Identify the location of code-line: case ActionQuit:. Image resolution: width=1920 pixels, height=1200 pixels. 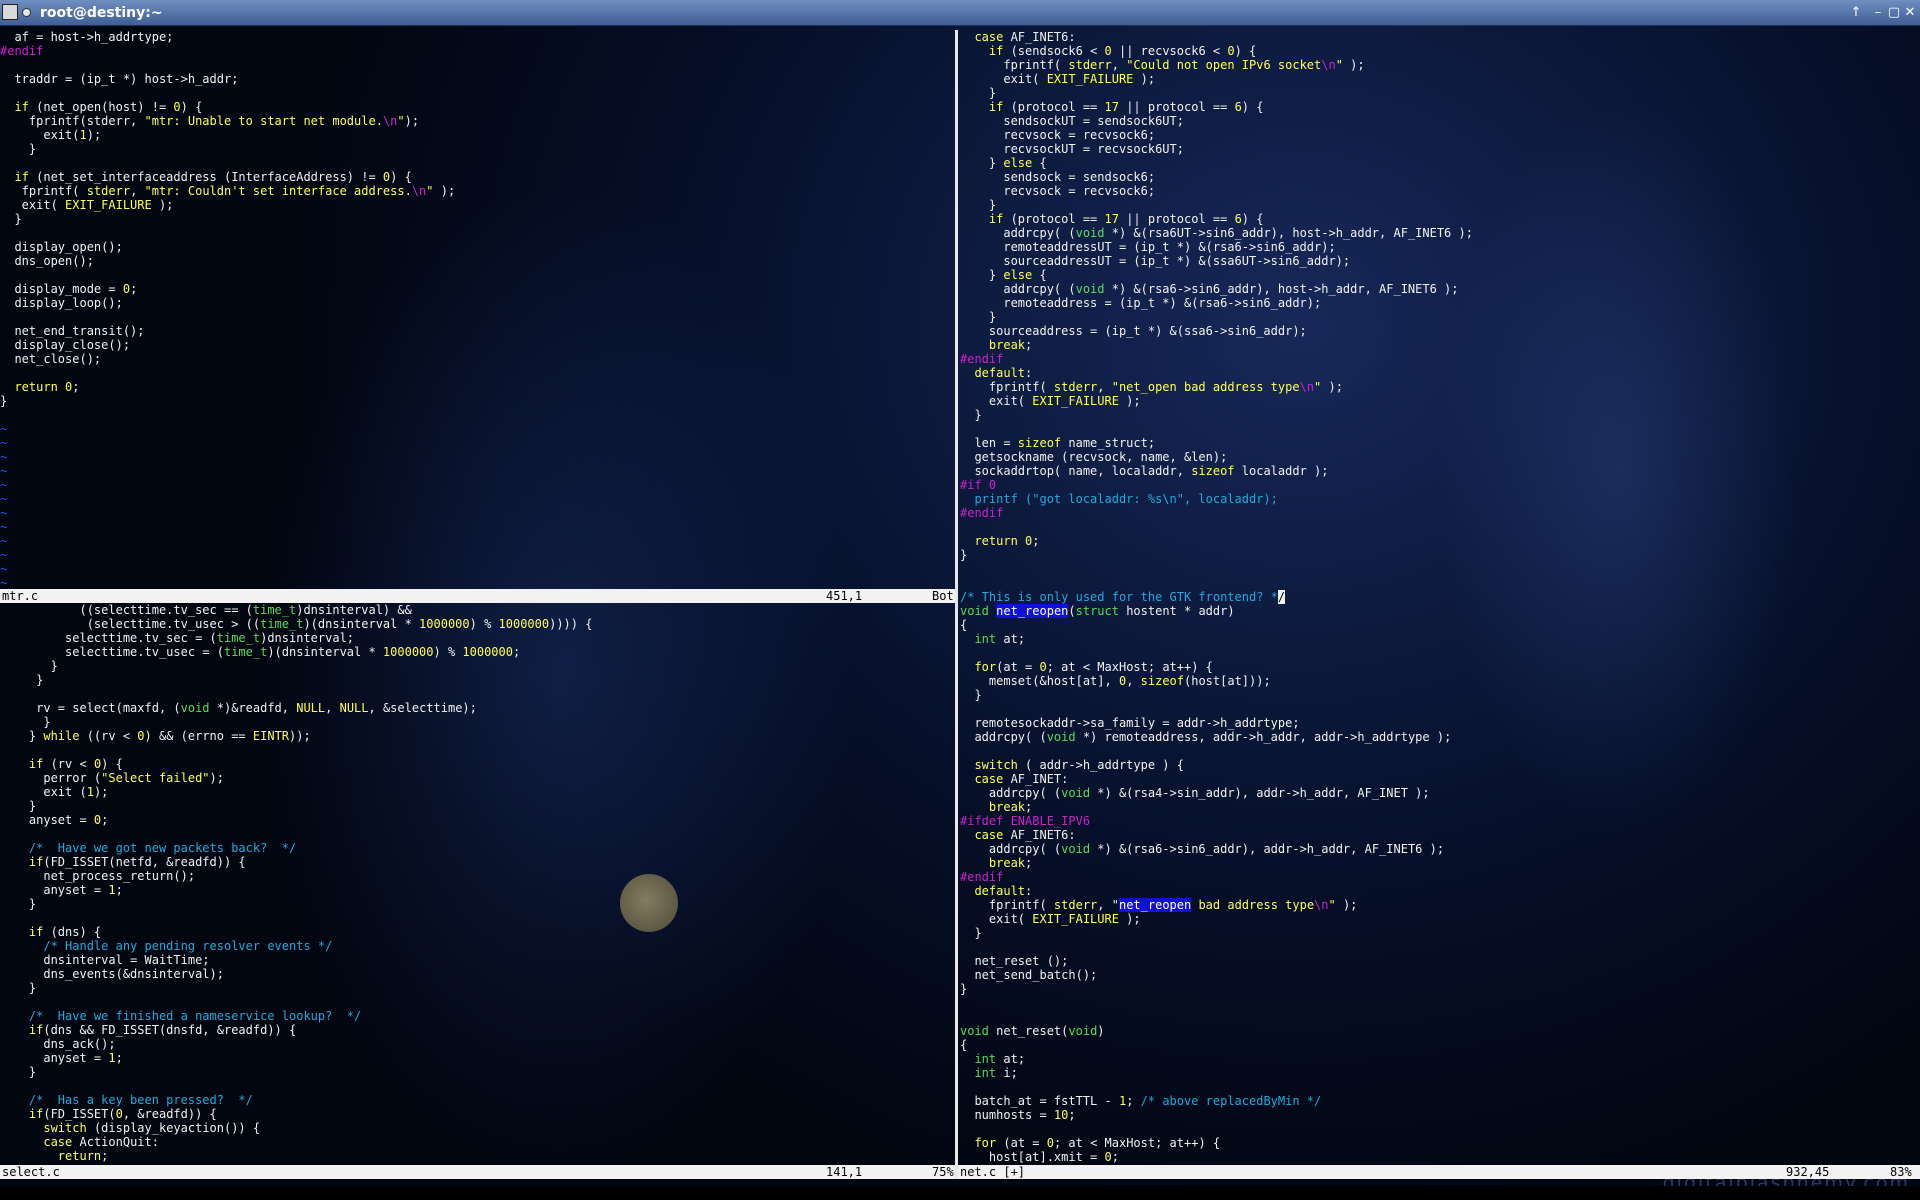
(477, 1142).